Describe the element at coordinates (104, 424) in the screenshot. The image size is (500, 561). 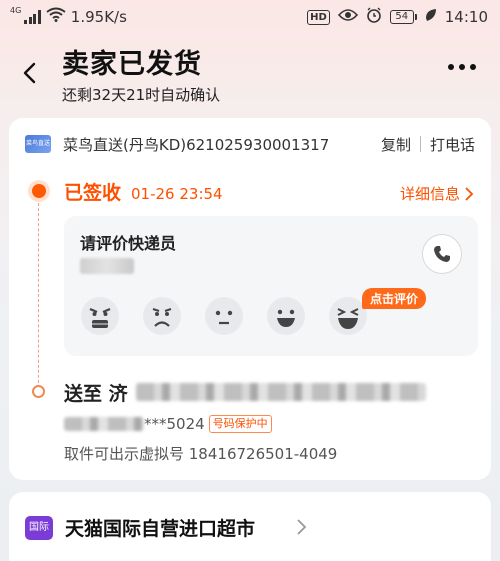
I see `phone-redacted` at that location.